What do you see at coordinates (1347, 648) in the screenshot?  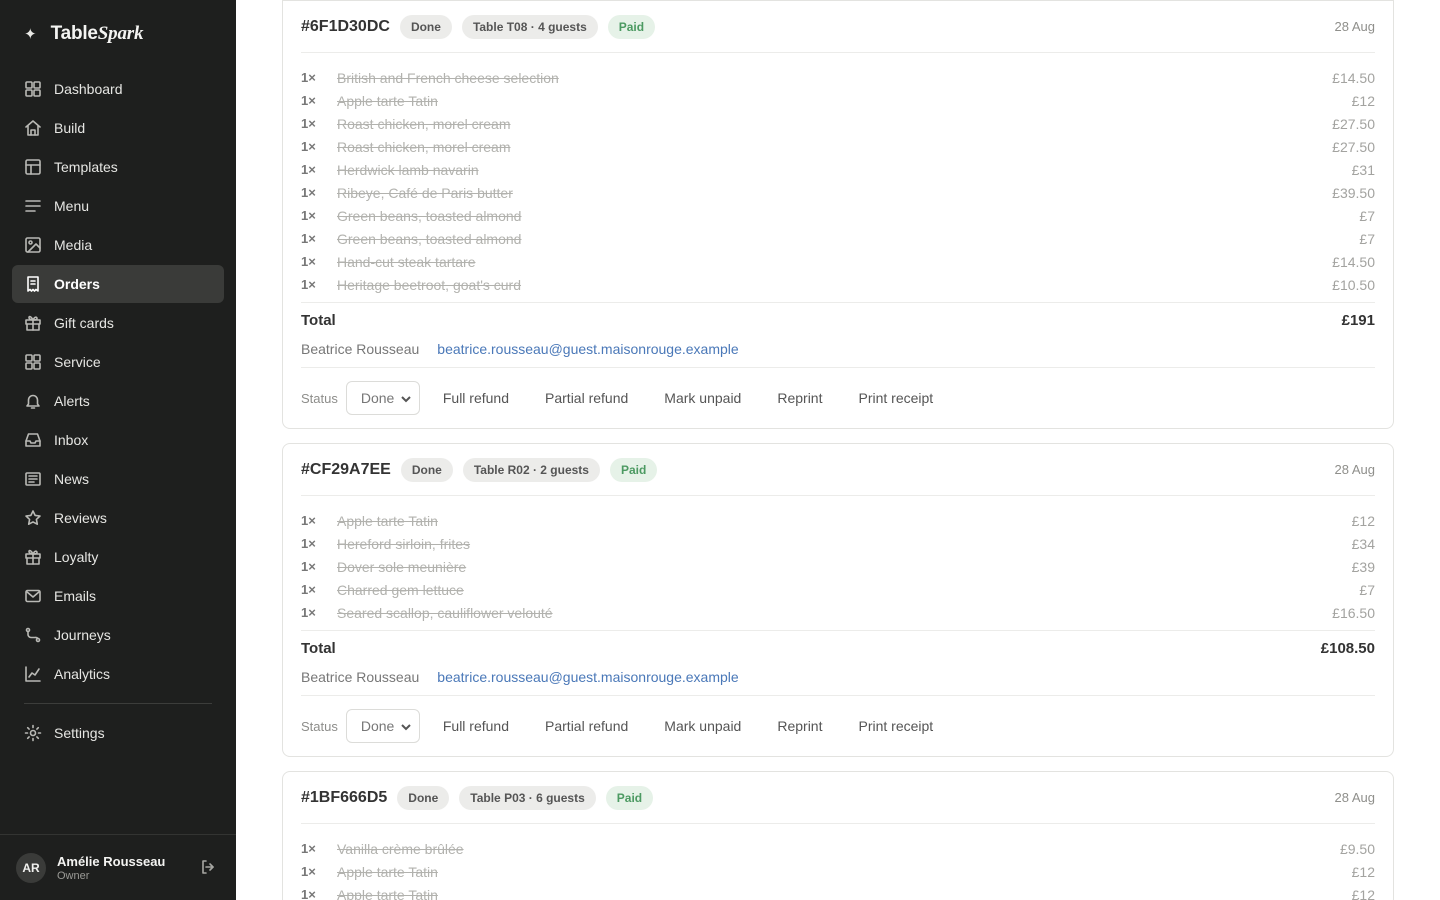 I see `order-total: £108.50` at bounding box center [1347, 648].